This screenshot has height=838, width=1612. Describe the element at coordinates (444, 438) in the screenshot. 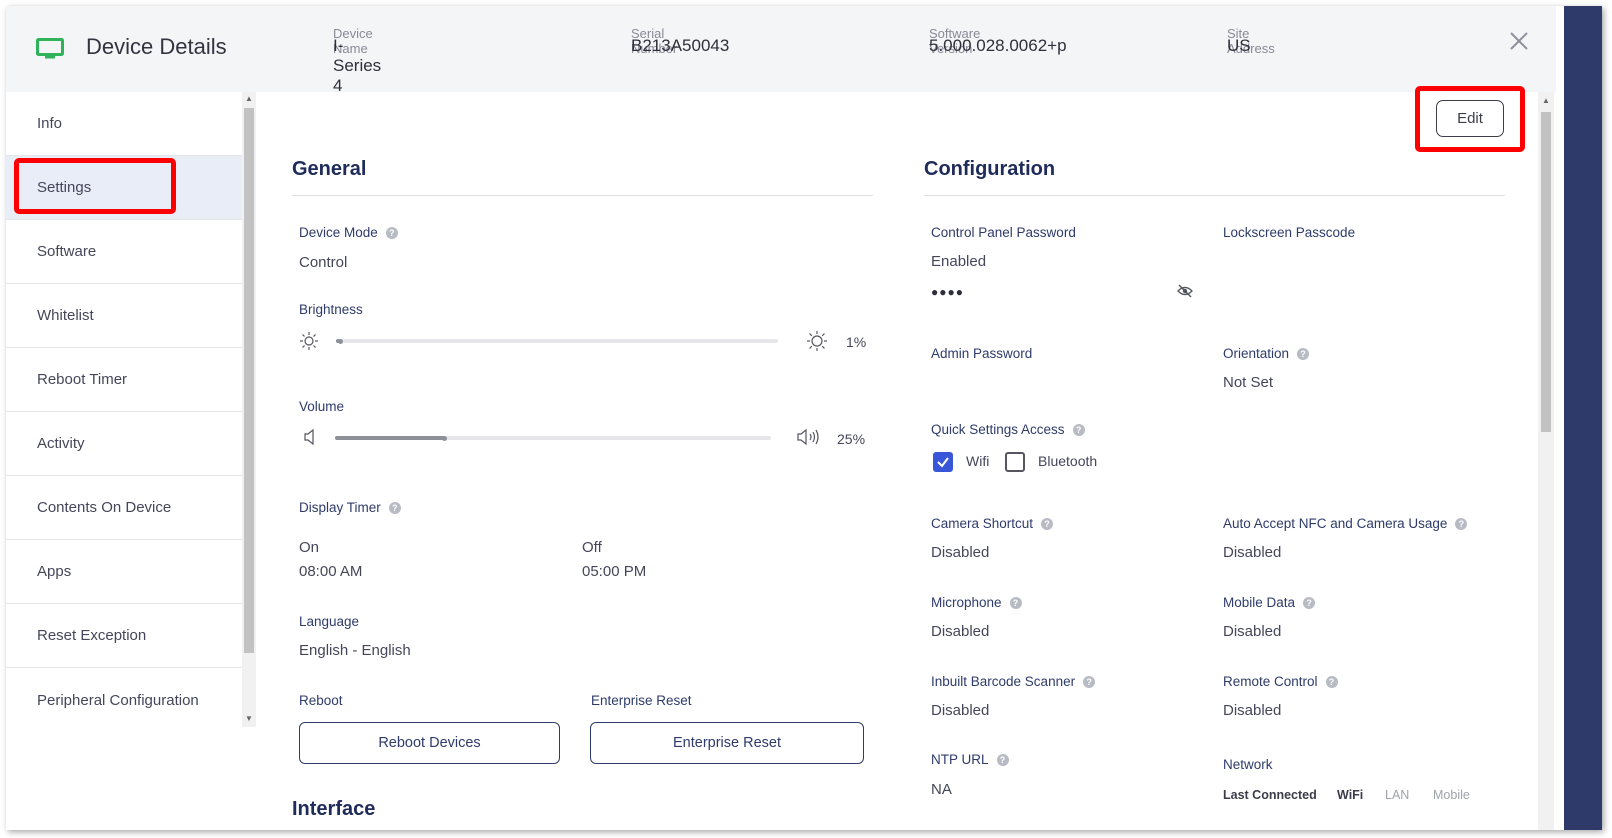

I see `volume-slider-handle` at that location.